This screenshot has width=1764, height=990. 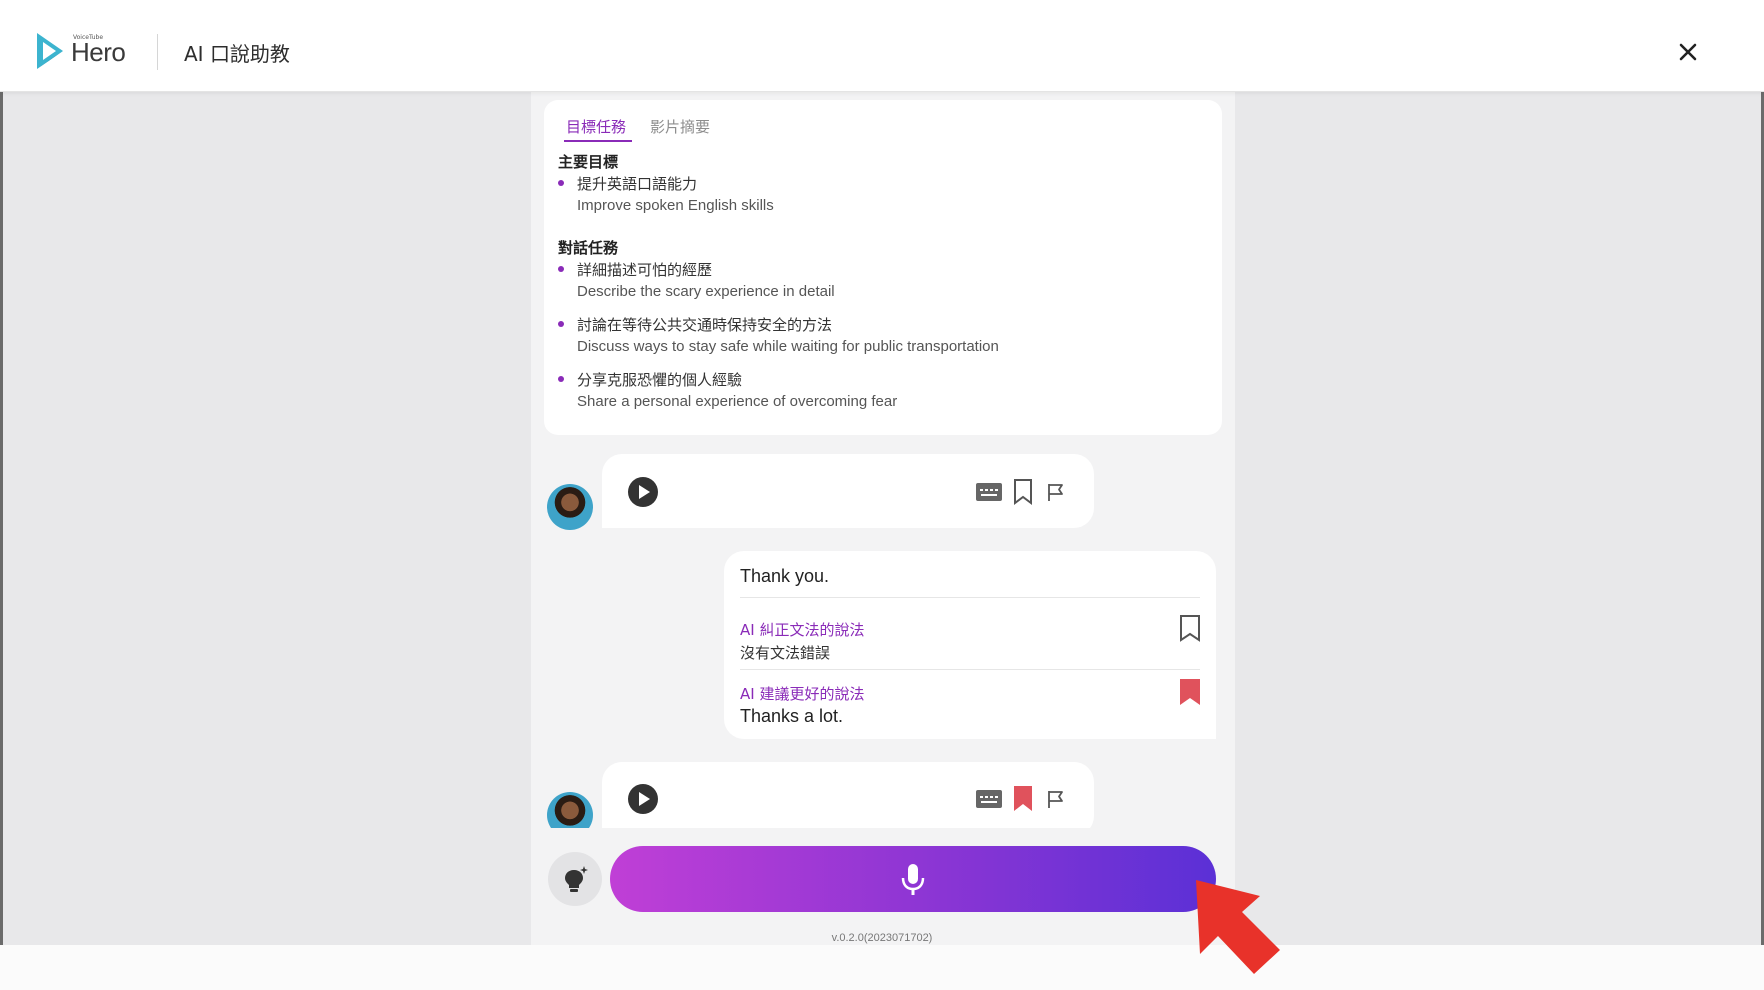 What do you see at coordinates (98, 52) in the screenshot?
I see `logo-text: Hero` at bounding box center [98, 52].